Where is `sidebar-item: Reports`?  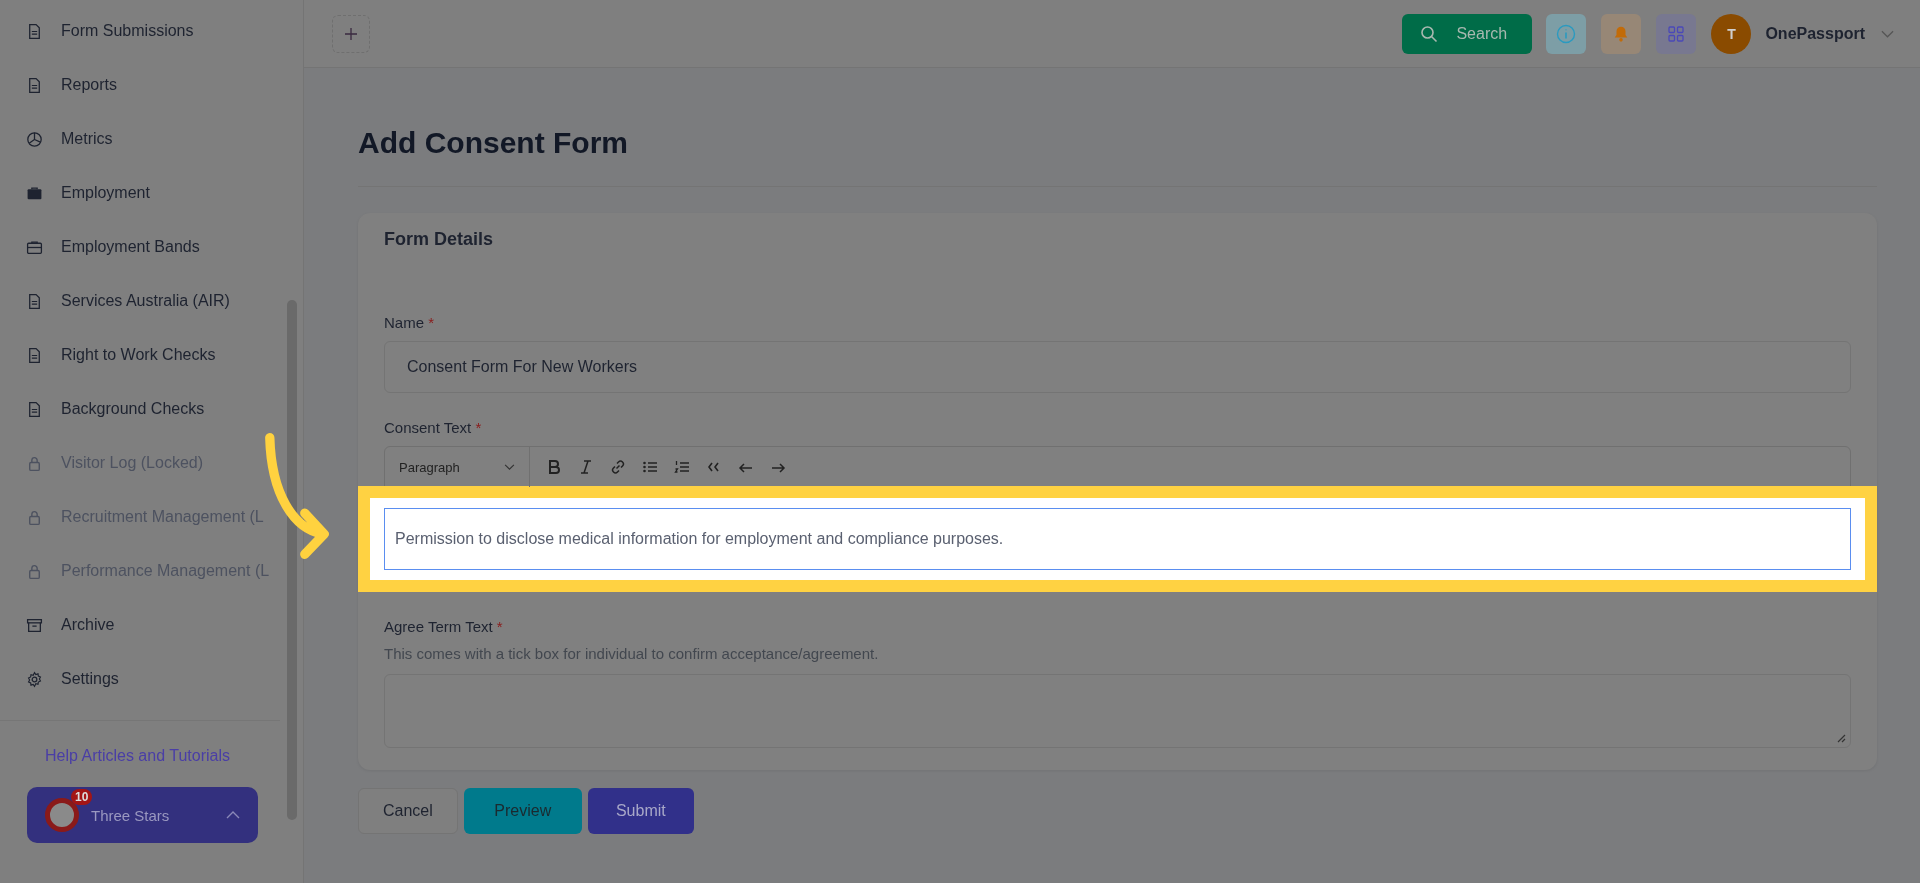 sidebar-item: Reports is located at coordinates (144, 85).